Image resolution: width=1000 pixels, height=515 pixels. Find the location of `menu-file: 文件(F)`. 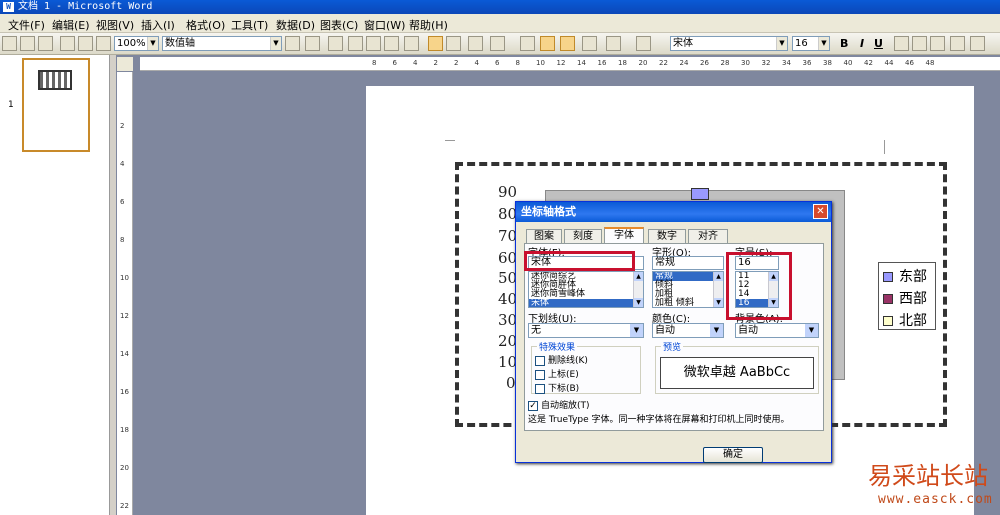

menu-file: 文件(F) is located at coordinates (26, 25).